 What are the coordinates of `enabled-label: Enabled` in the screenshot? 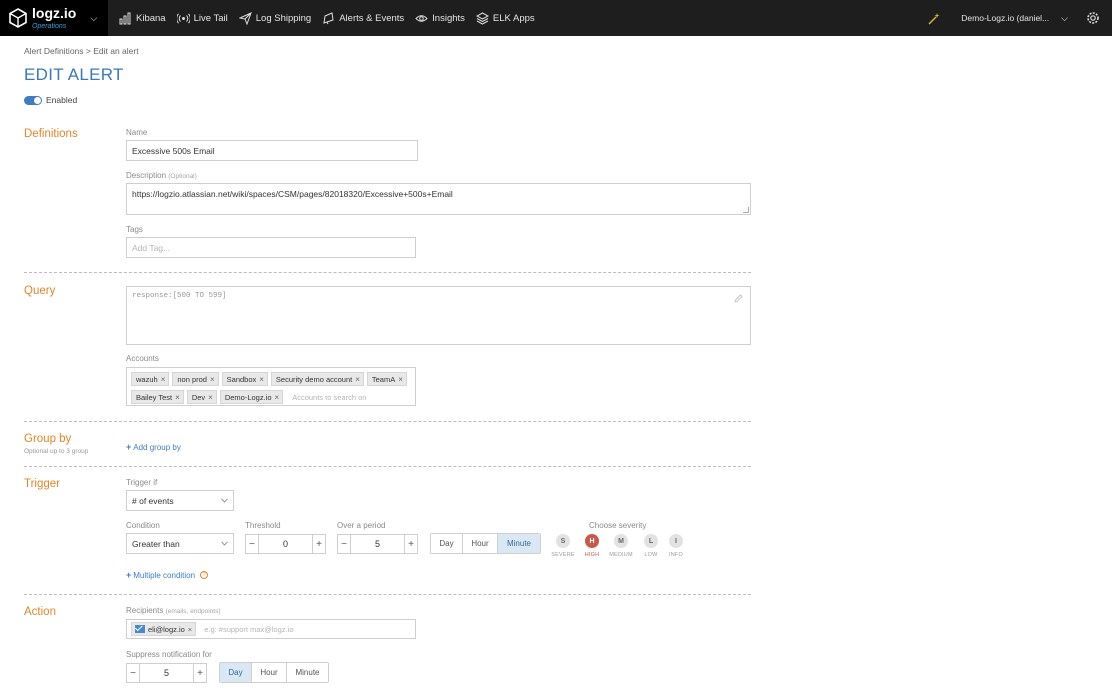 It's located at (62, 100).